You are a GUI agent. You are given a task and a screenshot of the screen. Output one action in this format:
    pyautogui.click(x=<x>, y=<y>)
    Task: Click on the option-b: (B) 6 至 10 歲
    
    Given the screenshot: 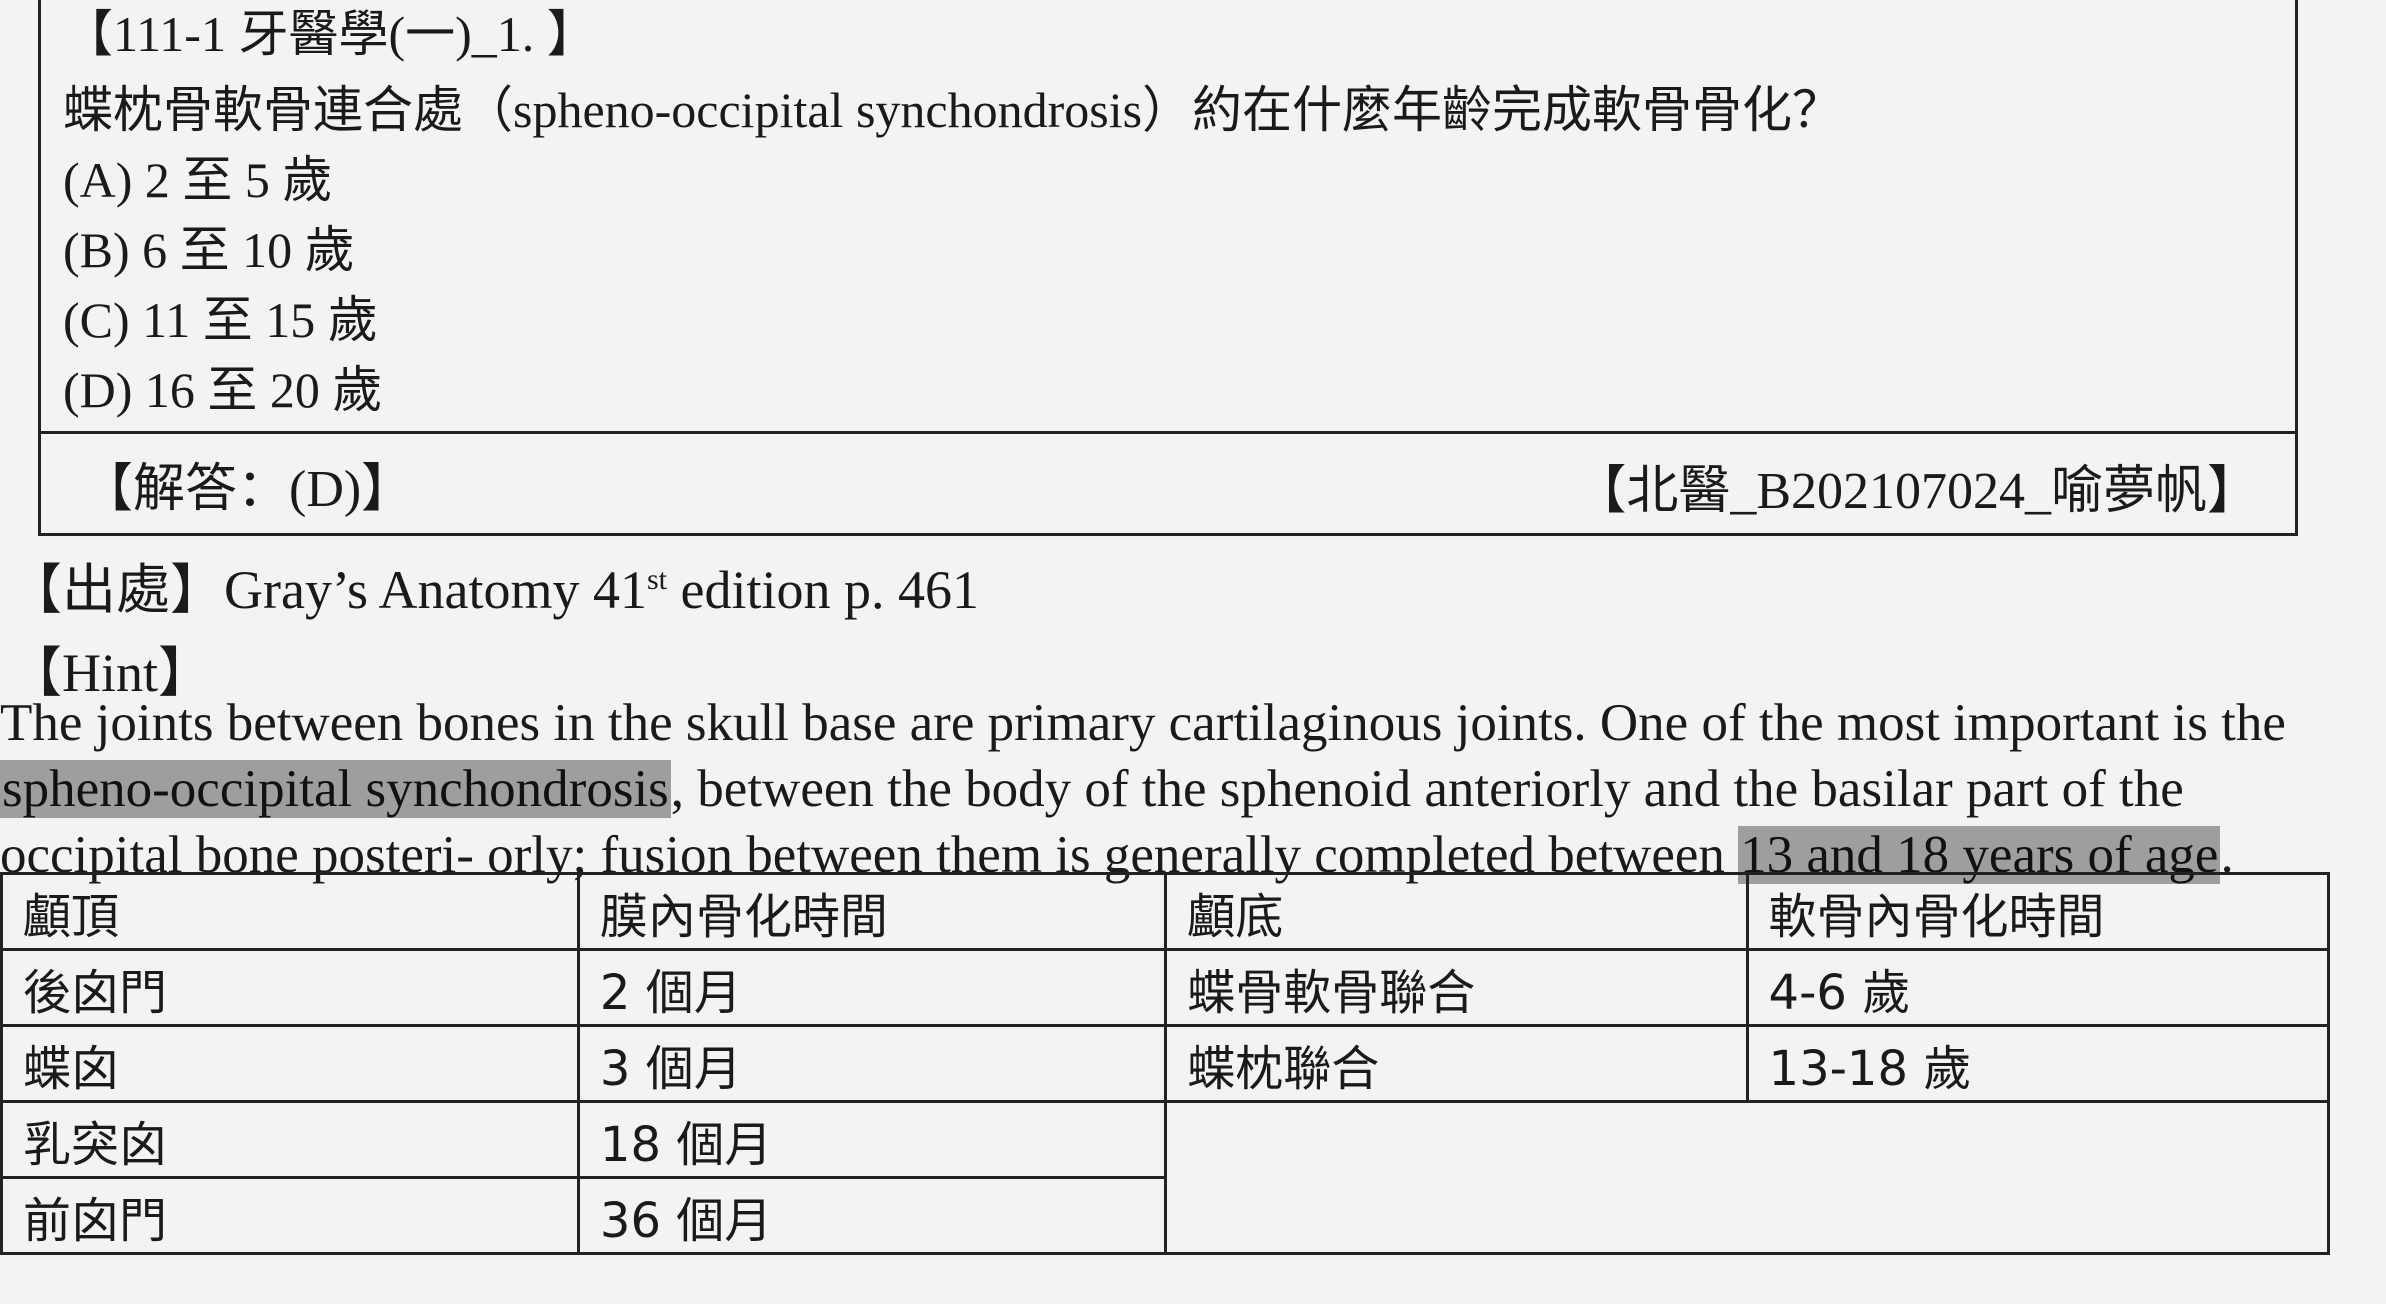 What is the action you would take?
    pyautogui.click(x=209, y=250)
    